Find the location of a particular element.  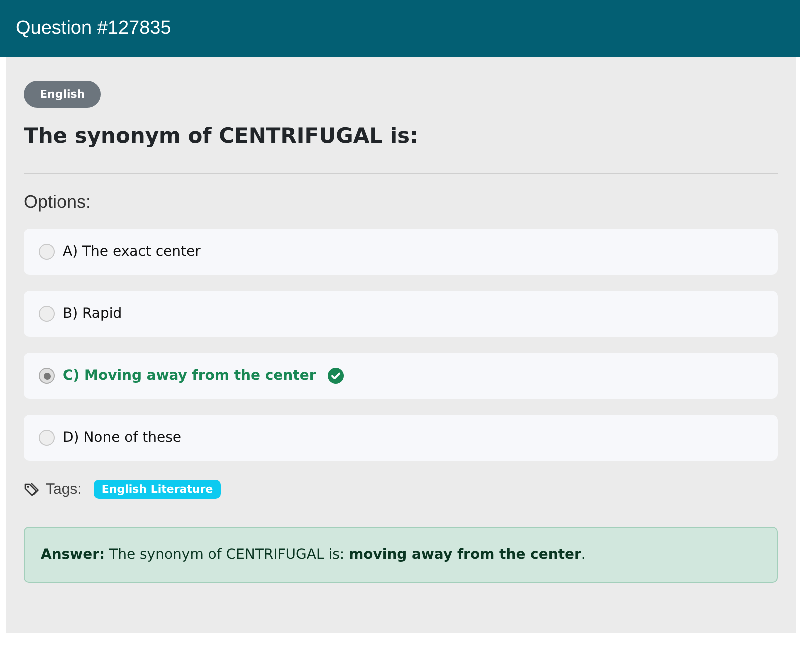

category-badge: English is located at coordinates (63, 94).